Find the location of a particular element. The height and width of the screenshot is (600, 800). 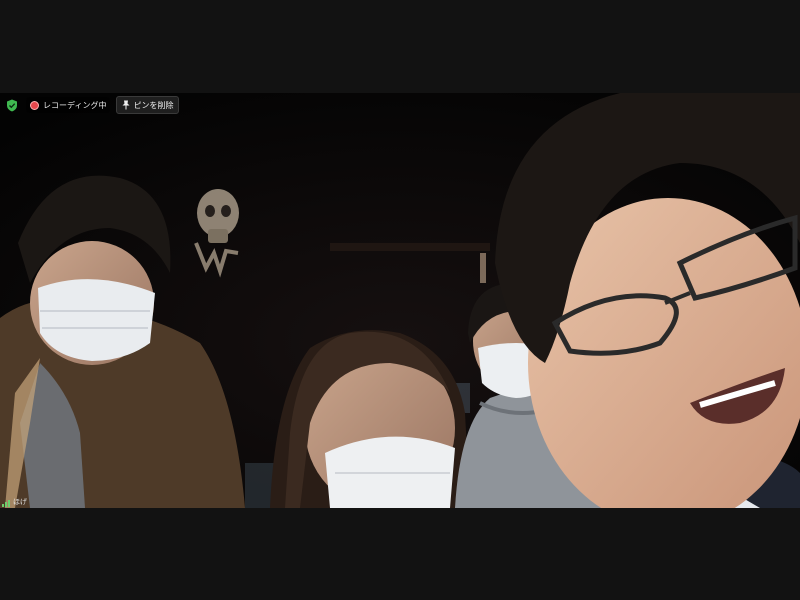

signal-strength-icon is located at coordinates (6, 503).